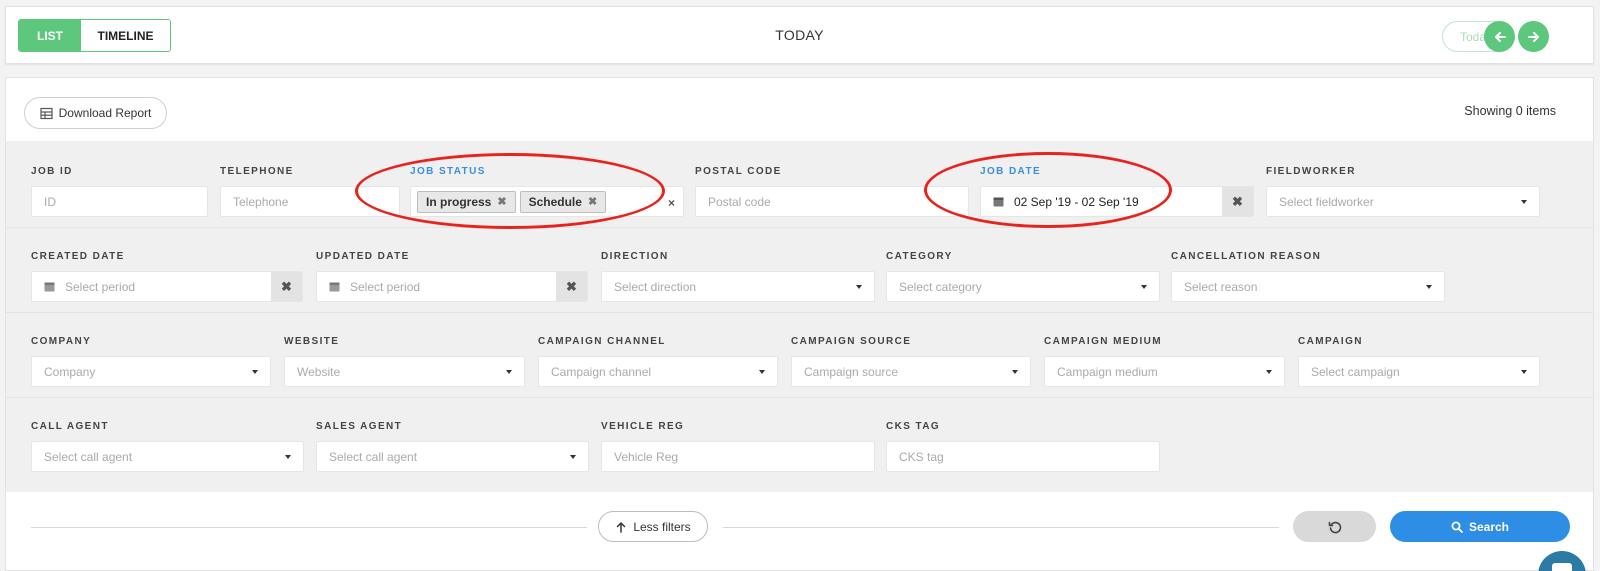 The width and height of the screenshot is (1600, 571). I want to click on job-status-select: In progress ✖ Schedule ✖ ×, so click(547, 201).